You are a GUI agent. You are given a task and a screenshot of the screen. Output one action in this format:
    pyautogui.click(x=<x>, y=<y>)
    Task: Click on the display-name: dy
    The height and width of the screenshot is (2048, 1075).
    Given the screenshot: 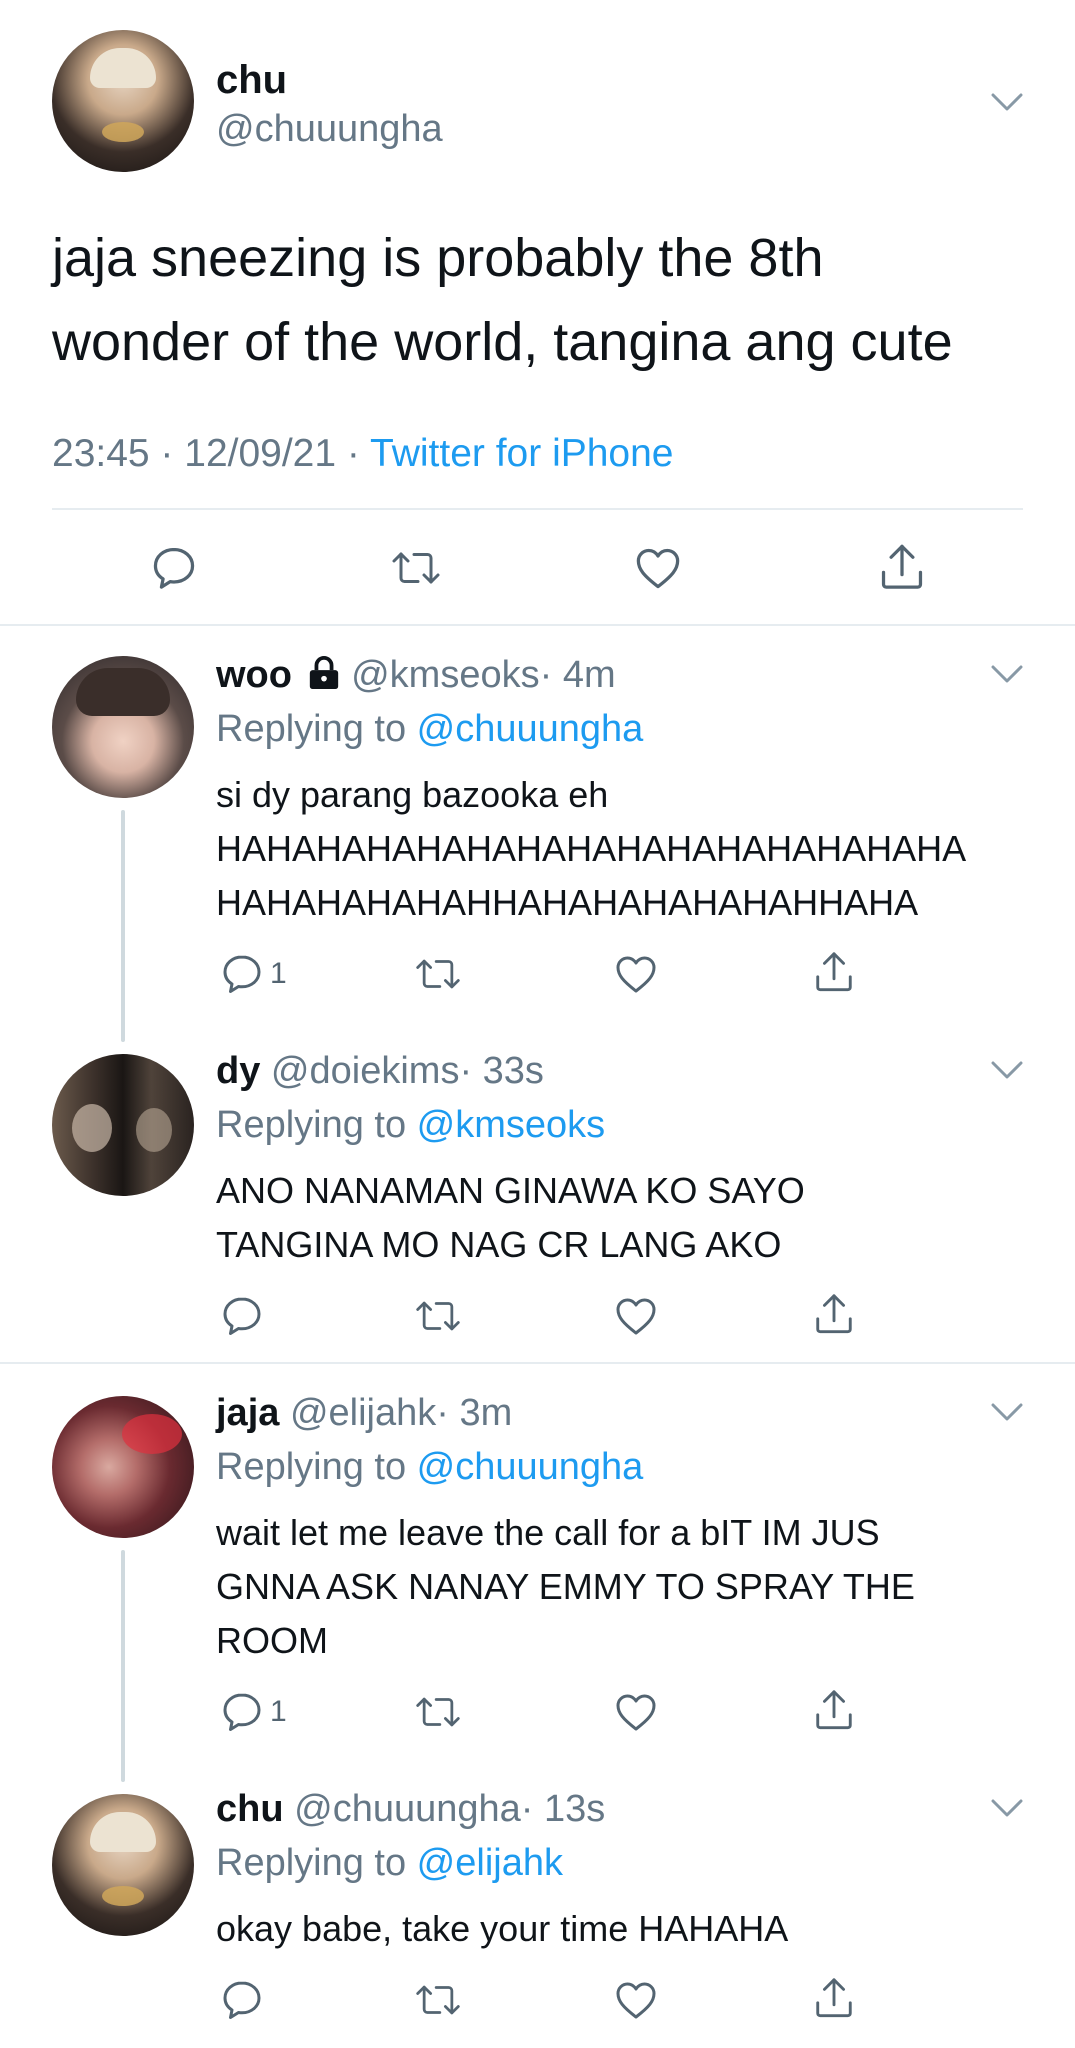 What is the action you would take?
    pyautogui.click(x=238, y=1071)
    